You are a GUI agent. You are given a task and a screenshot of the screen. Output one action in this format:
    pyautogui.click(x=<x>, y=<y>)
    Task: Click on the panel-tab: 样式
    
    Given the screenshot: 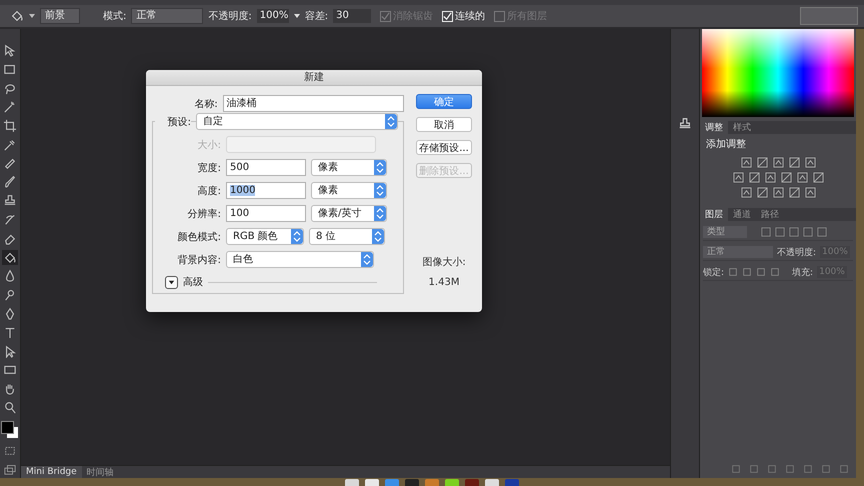 What is the action you would take?
    pyautogui.click(x=742, y=127)
    